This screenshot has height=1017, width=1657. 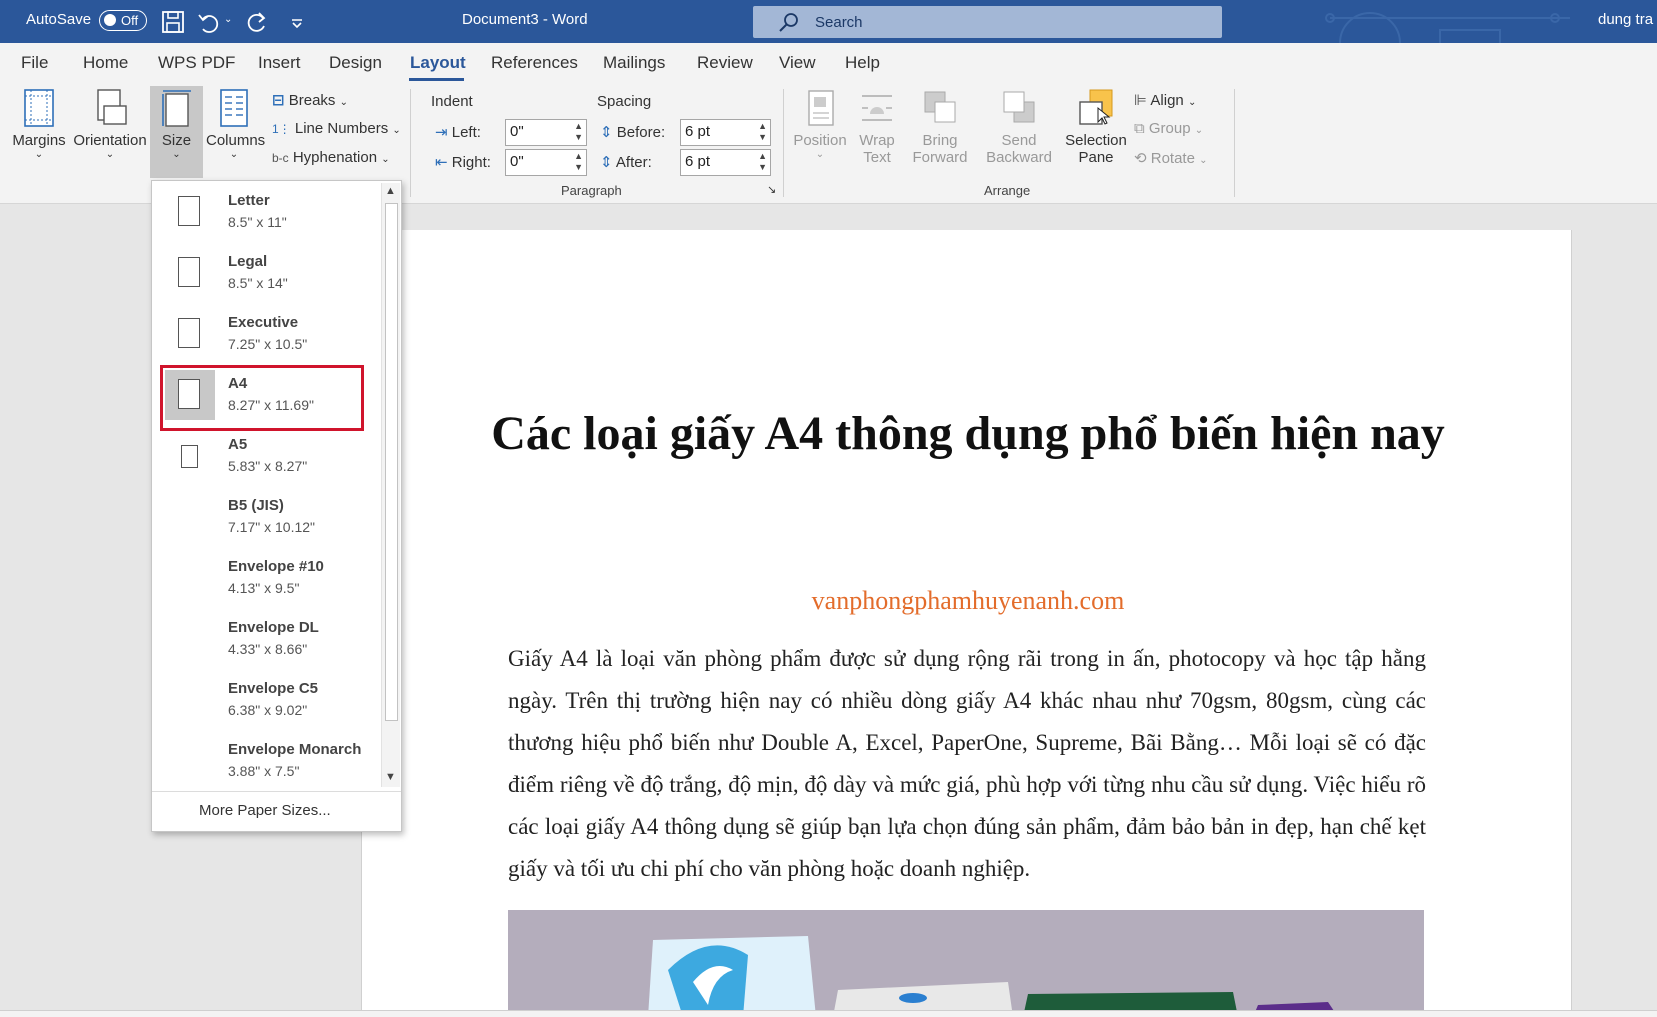 What do you see at coordinates (266, 210) in the screenshot?
I see `paper-size-letter: Letter 8.5" x 11"` at bounding box center [266, 210].